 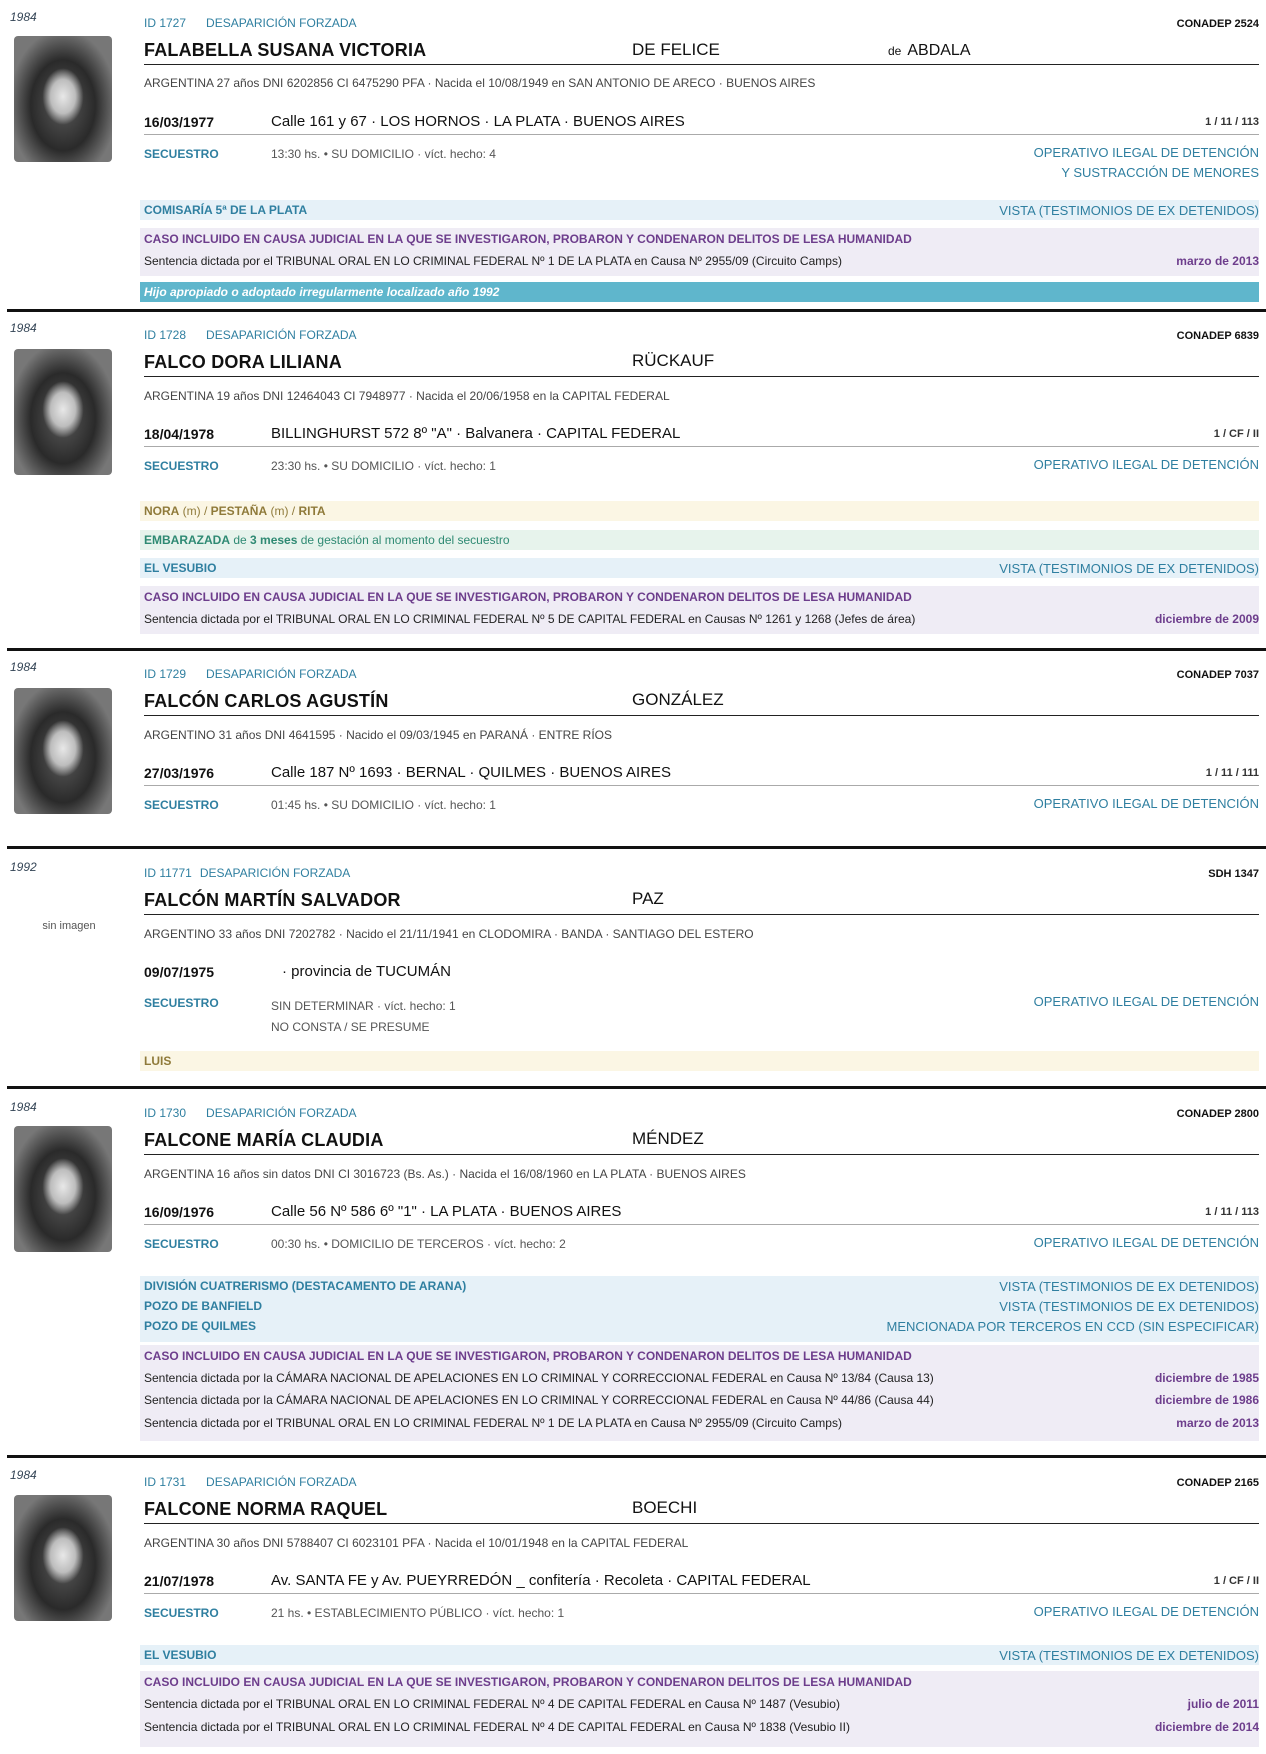 I want to click on event-date: 16/09/1976, so click(x=179, y=1212).